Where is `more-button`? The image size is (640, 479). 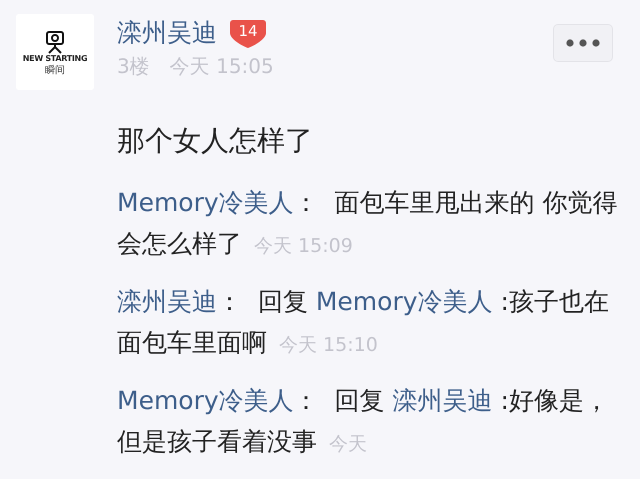 more-button is located at coordinates (583, 43).